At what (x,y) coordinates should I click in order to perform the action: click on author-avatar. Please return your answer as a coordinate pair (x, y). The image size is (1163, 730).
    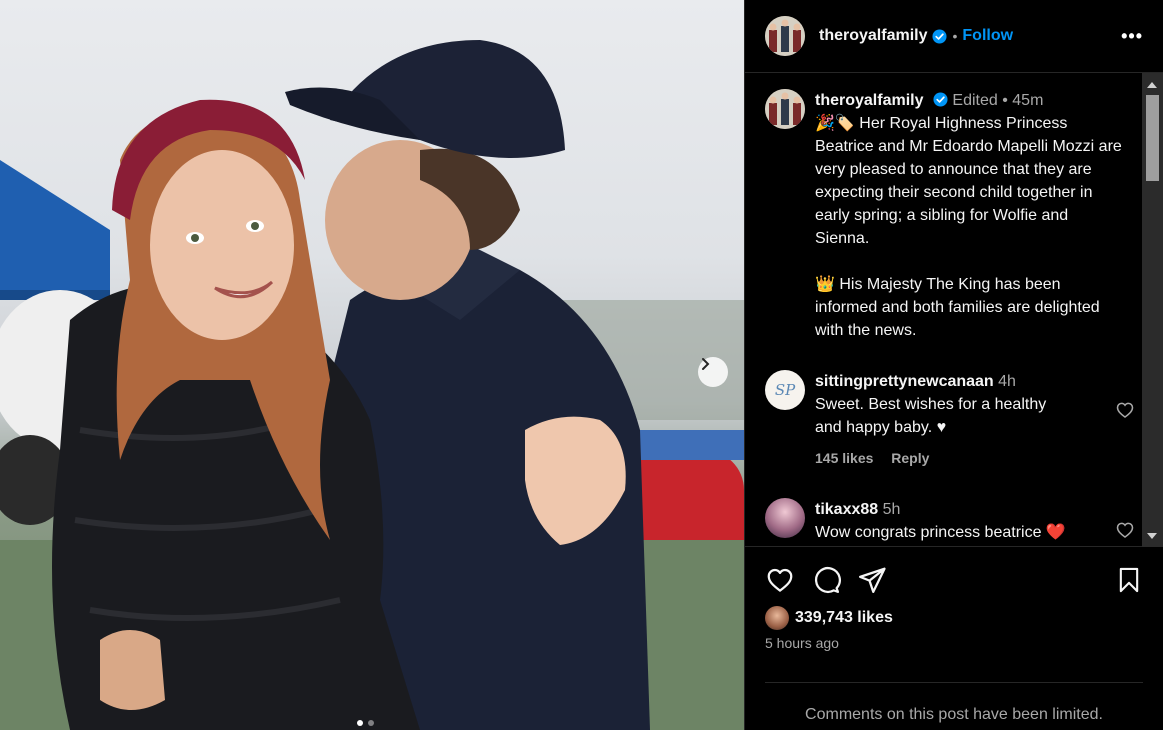
    Looking at the image, I should click on (785, 36).